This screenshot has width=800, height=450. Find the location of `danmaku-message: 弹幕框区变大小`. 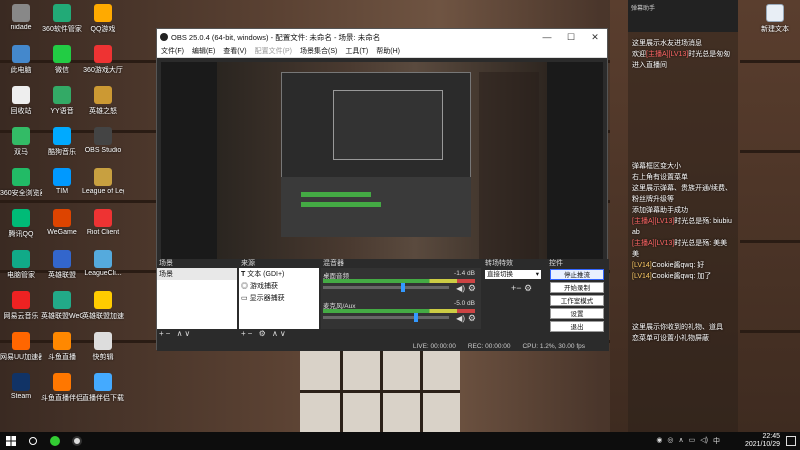

danmaku-message: 弹幕框区变大小 is located at coordinates (656, 166).